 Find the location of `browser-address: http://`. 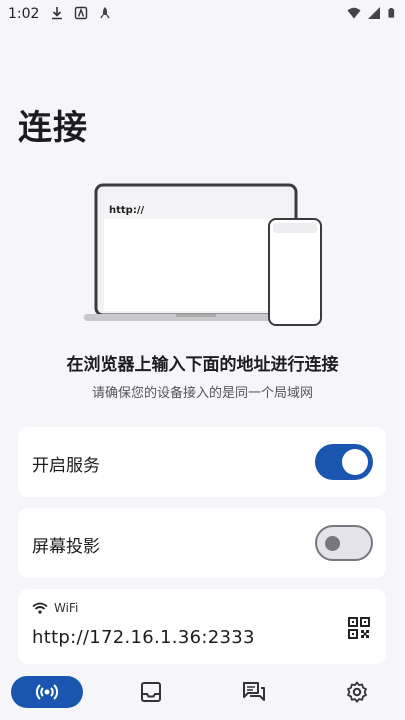

browser-address: http:// is located at coordinates (126, 210).